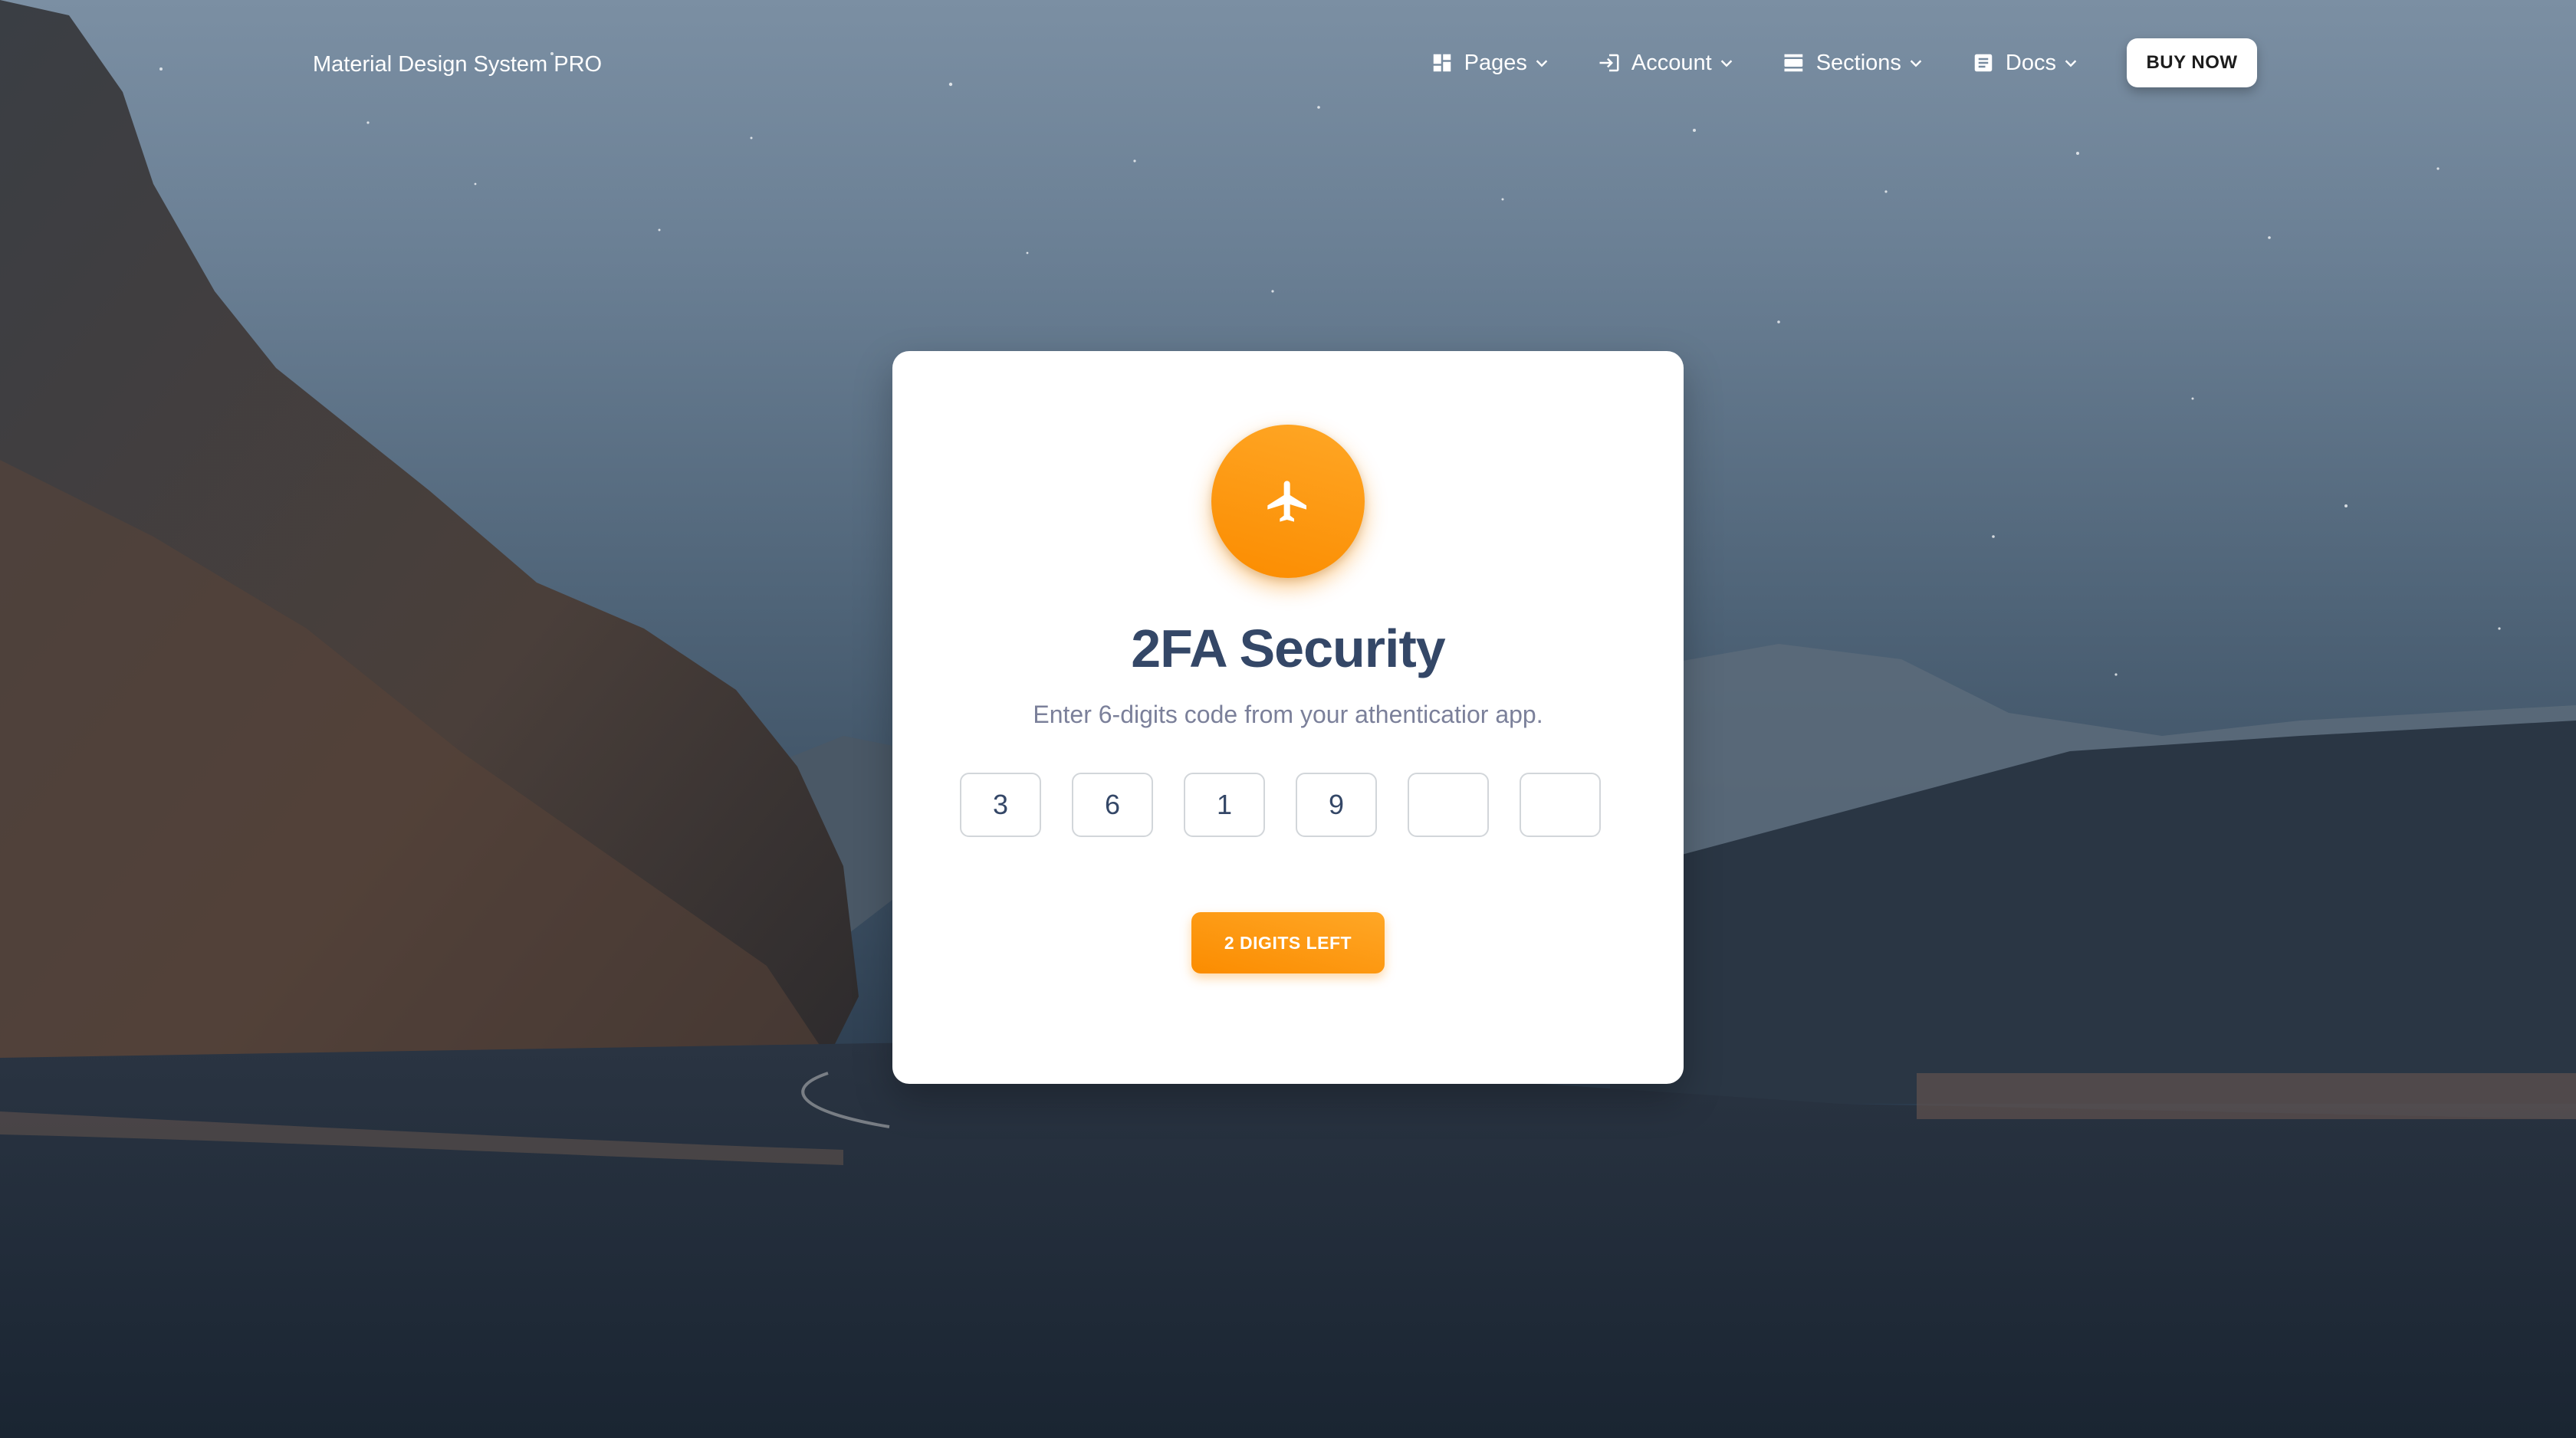 The image size is (2576, 1438). I want to click on nav-item-pages: Pages, so click(1491, 63).